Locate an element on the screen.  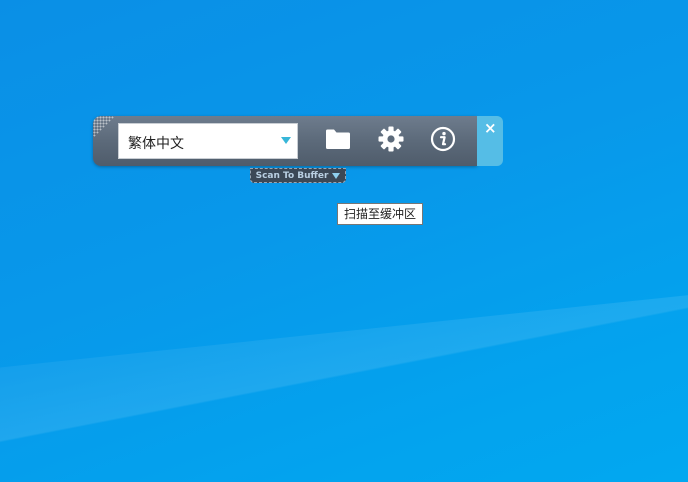
folder-icon is located at coordinates (338, 141).